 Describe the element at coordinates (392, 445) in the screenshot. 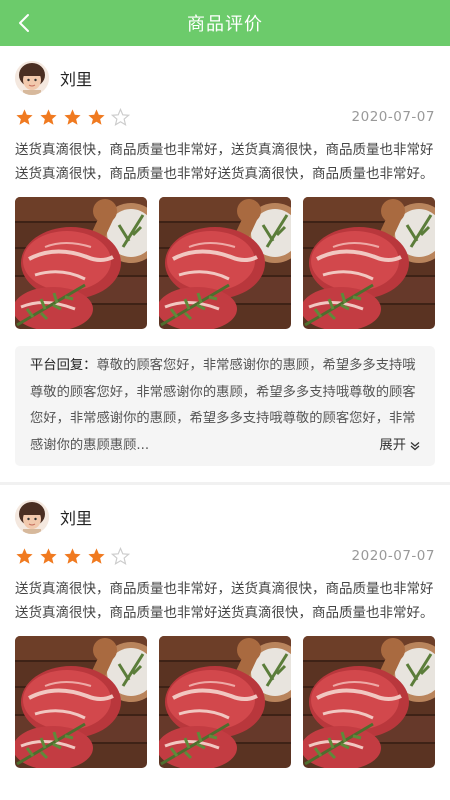

I see `expand-label: 展开` at that location.